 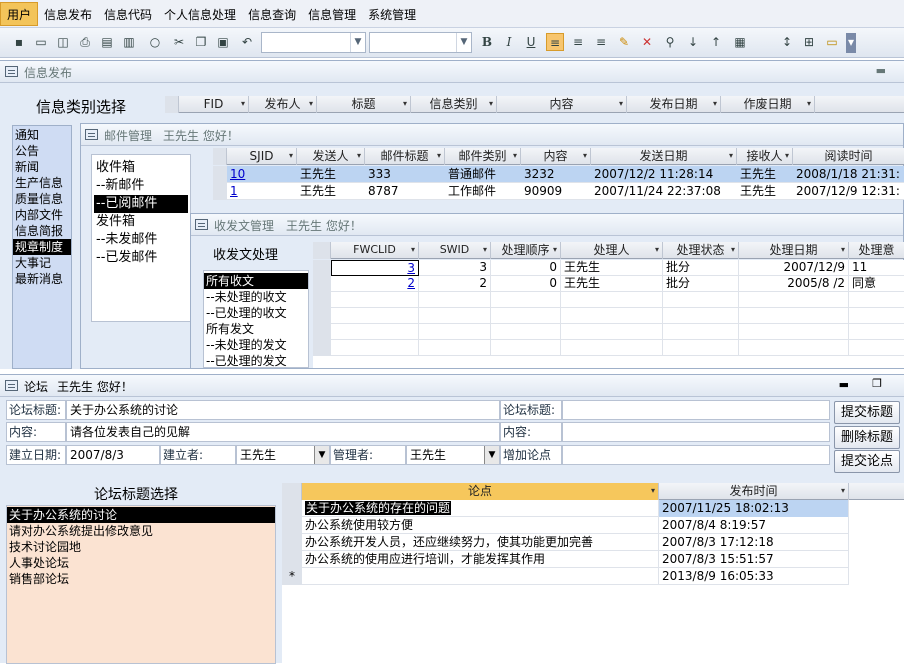 I want to click on col-swid: SWID ▾, so click(x=455, y=250).